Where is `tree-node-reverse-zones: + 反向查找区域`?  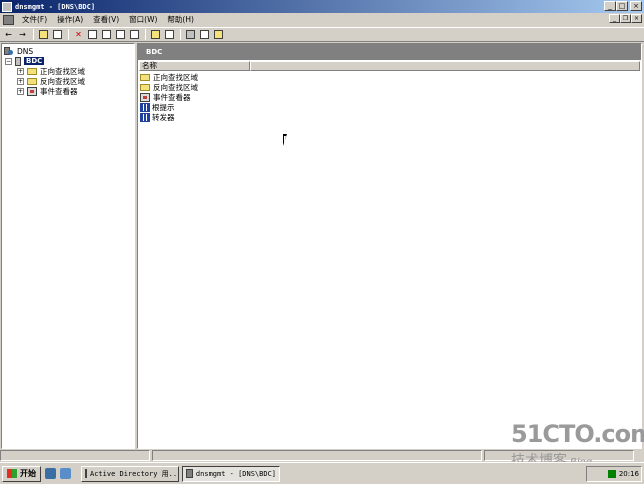 tree-node-reverse-zones: + 反向查找区域 is located at coordinates (51, 81).